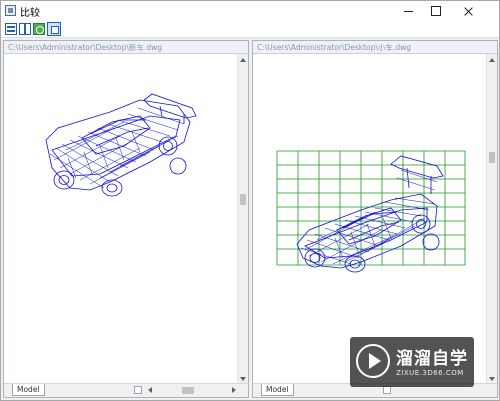 This screenshot has width=500, height=401. What do you see at coordinates (250, 29) in the screenshot?
I see `toolbar` at bounding box center [250, 29].